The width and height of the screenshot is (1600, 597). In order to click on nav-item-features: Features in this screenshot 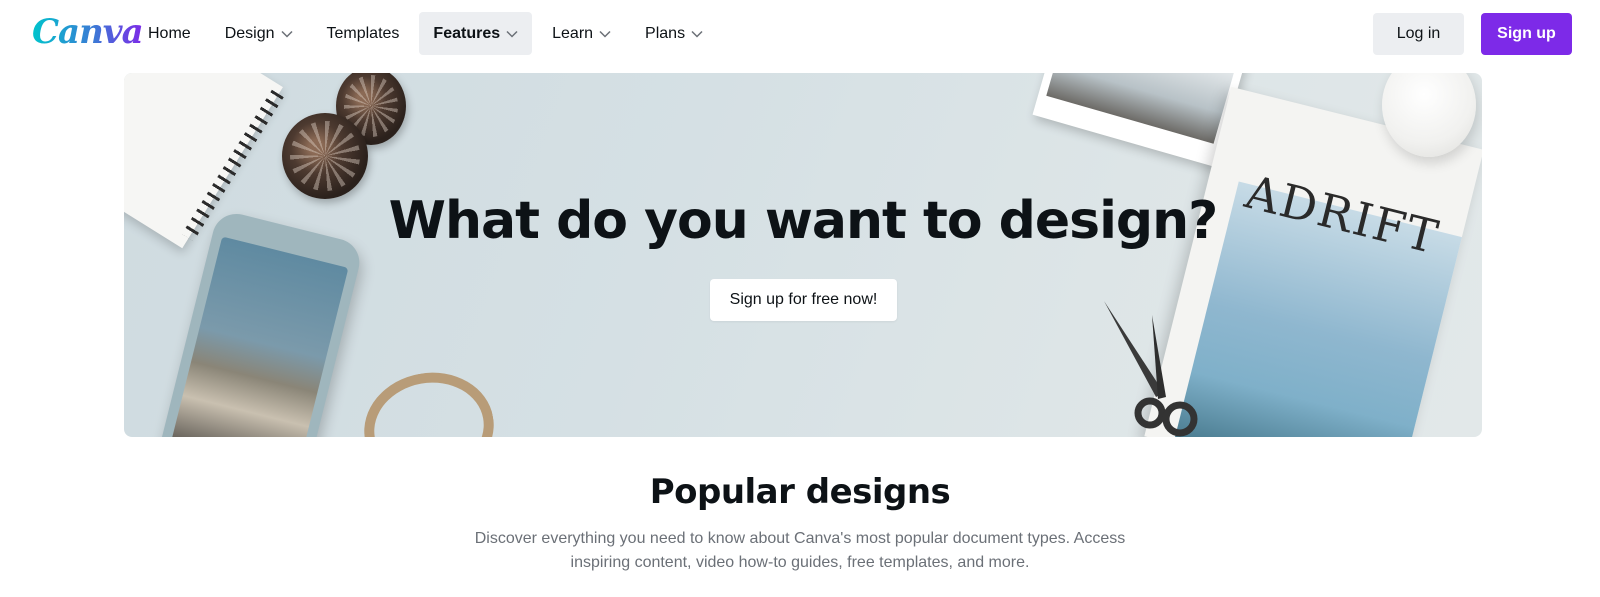, I will do `click(476, 33)`.